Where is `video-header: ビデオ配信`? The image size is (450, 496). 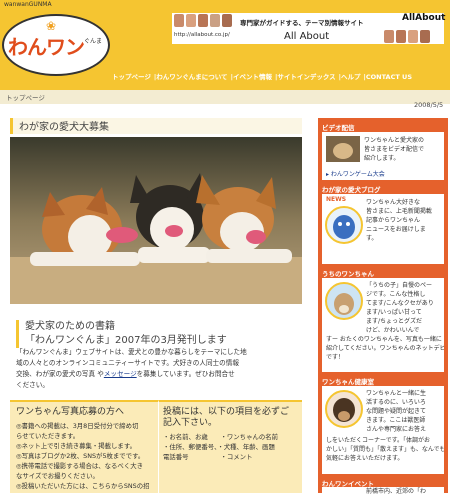 video-header: ビデオ配信 is located at coordinates (338, 128).